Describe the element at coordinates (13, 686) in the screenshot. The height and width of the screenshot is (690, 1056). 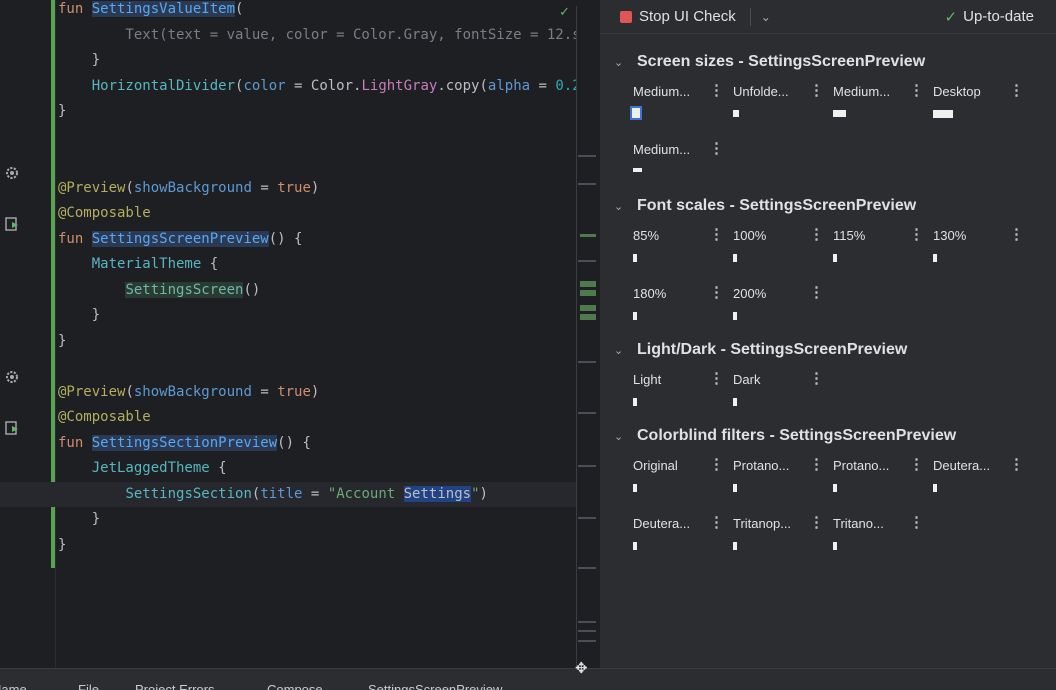
I see `bottom-tab-name: Name` at that location.